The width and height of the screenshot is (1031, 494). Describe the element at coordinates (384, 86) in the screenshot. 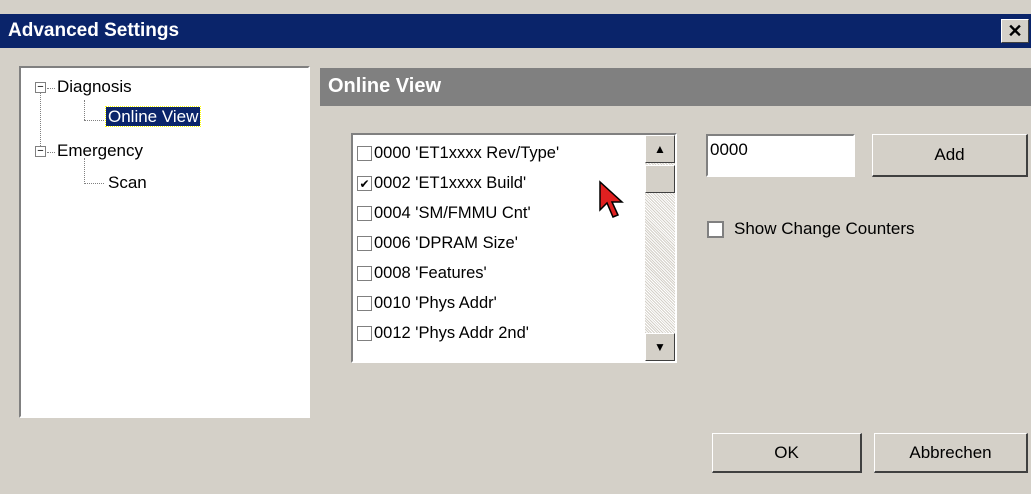

I see `panel-title: Online View` at that location.